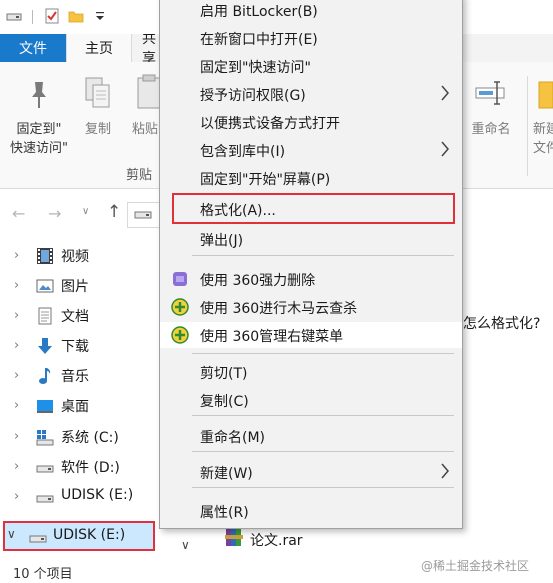 The image size is (553, 583). What do you see at coordinates (52, 16) in the screenshot?
I see `properties-checkbox-icon` at bounding box center [52, 16].